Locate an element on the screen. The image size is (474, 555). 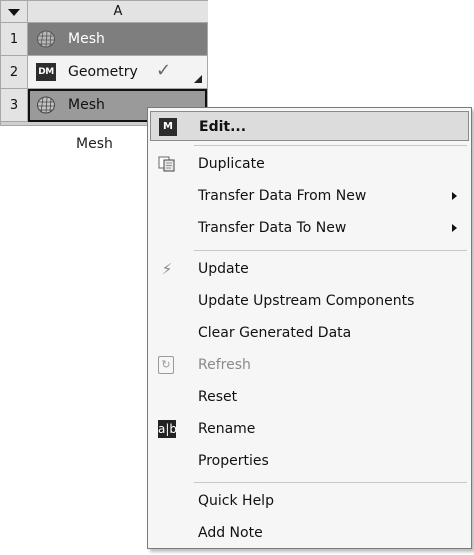
system-row-geometry: 2 DM Geometry ✓ is located at coordinates (104, 72).